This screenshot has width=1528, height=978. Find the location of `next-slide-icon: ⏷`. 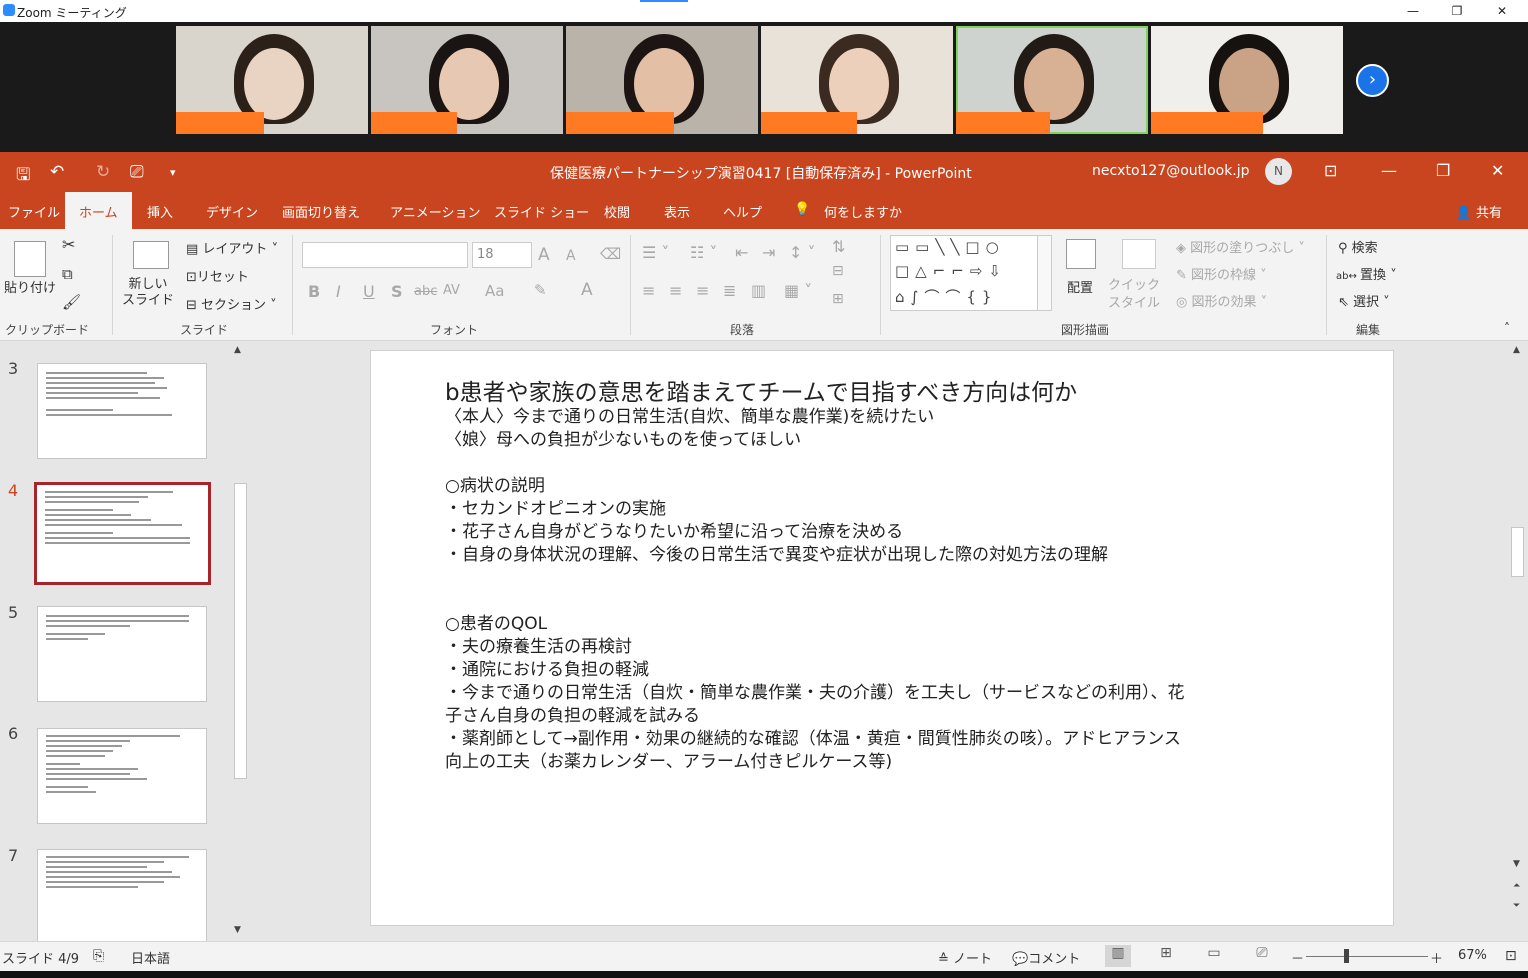

next-slide-icon: ⏷ is located at coordinates (1516, 906).